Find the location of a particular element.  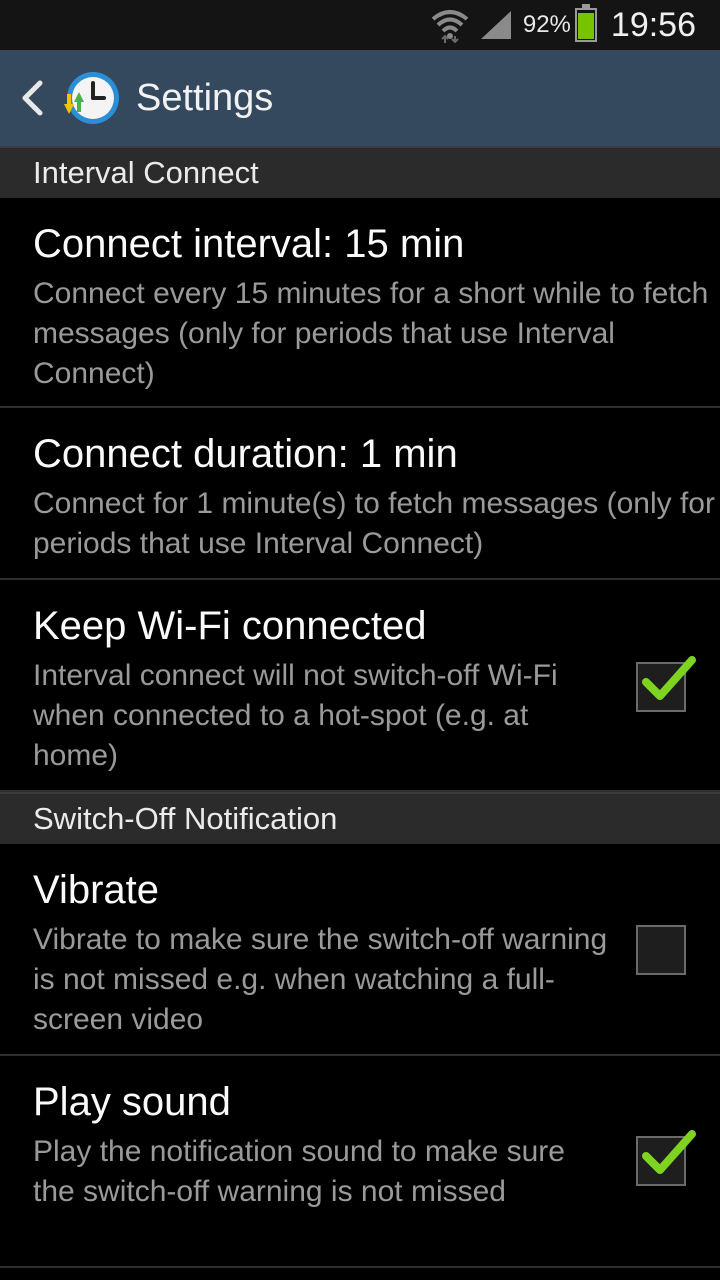

action-bar: Settings is located at coordinates (360, 98).